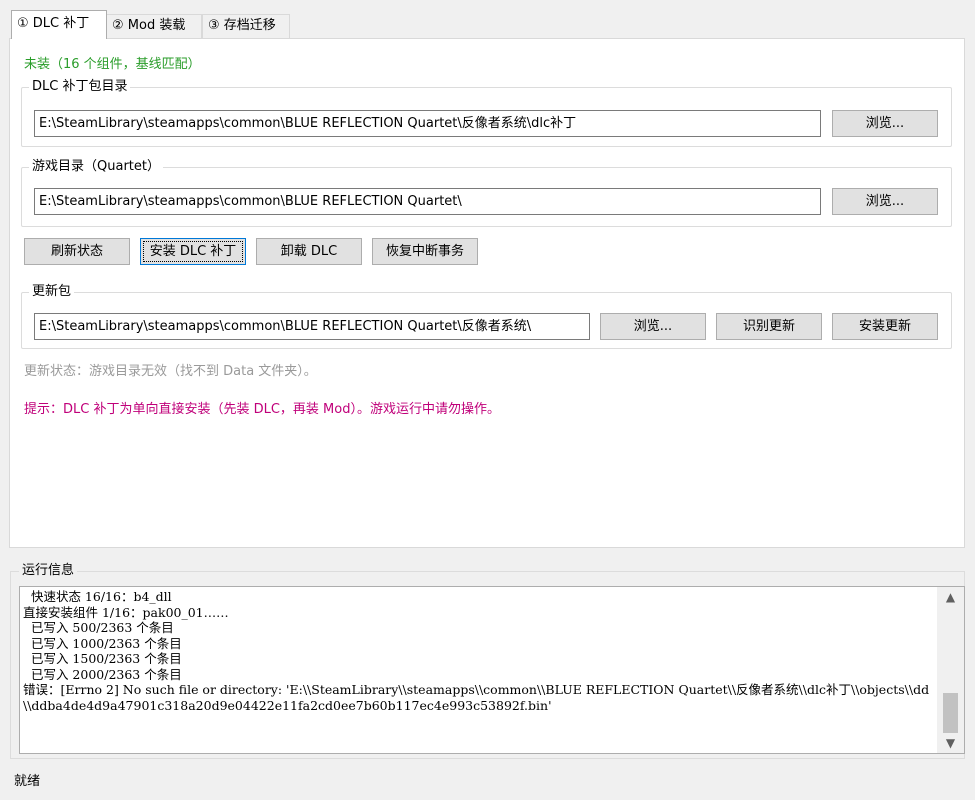 Image resolution: width=975 pixels, height=800 pixels. What do you see at coordinates (59, 24) in the screenshot?
I see `tab-dlc-patch: ① DLC 补丁` at bounding box center [59, 24].